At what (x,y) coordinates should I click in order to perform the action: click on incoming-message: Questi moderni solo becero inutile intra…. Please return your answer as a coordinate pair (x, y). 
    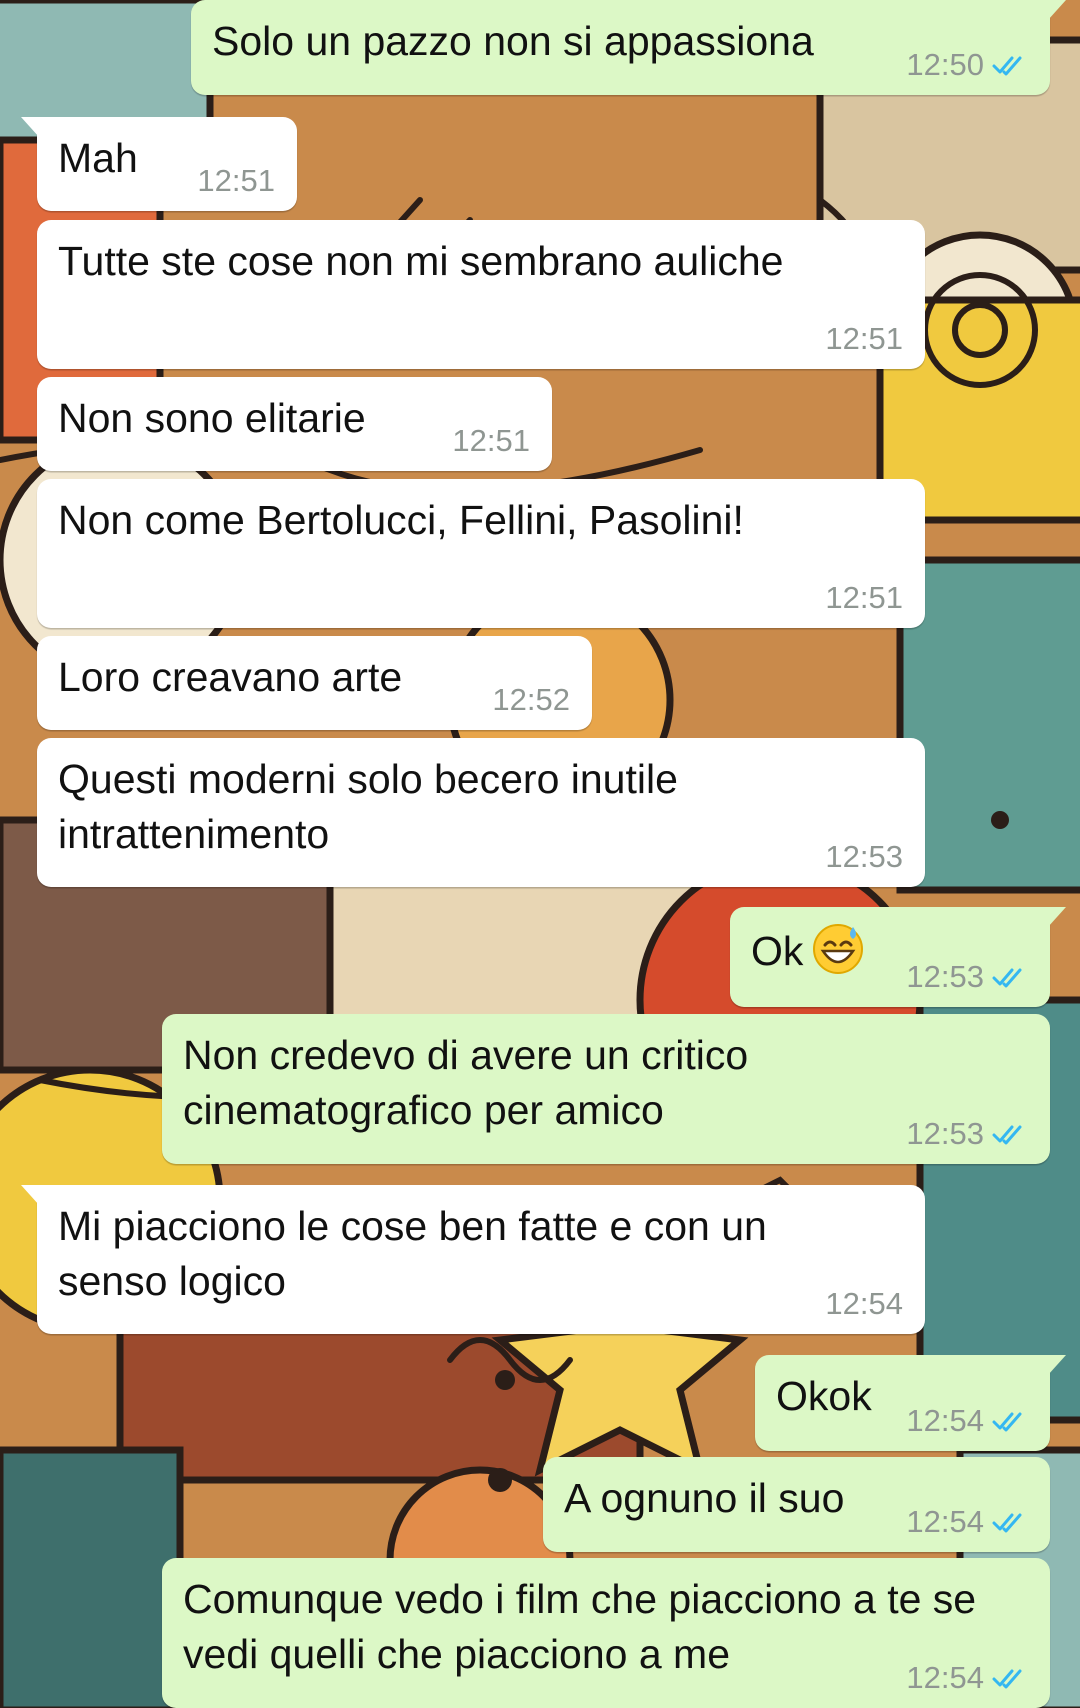
    Looking at the image, I should click on (481, 812).